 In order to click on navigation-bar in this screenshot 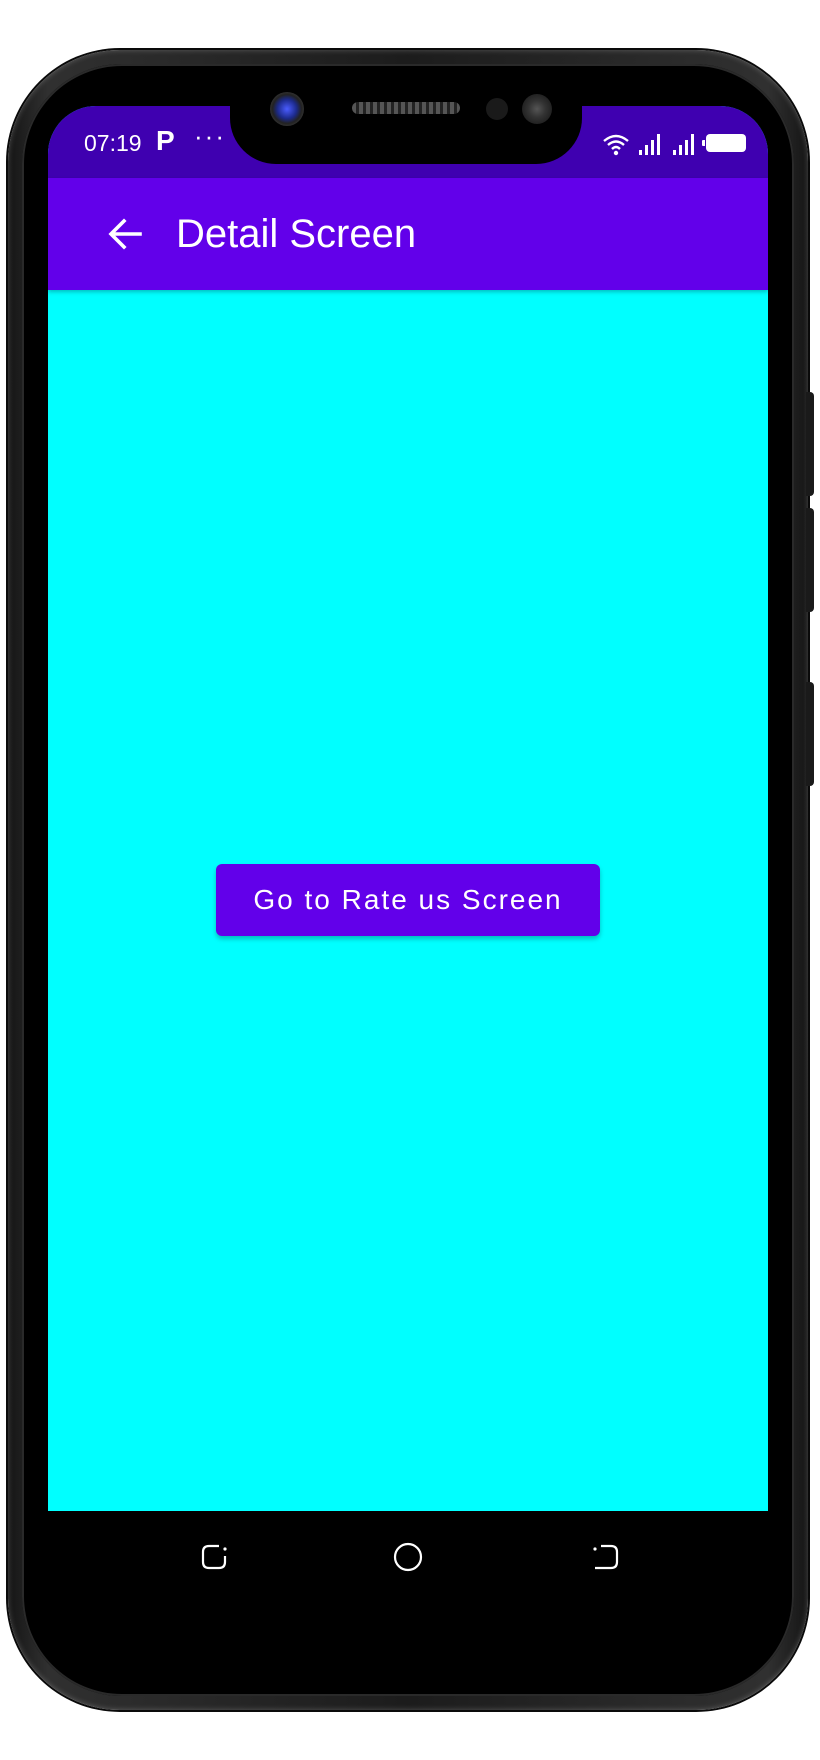, I will do `click(408, 1556)`.